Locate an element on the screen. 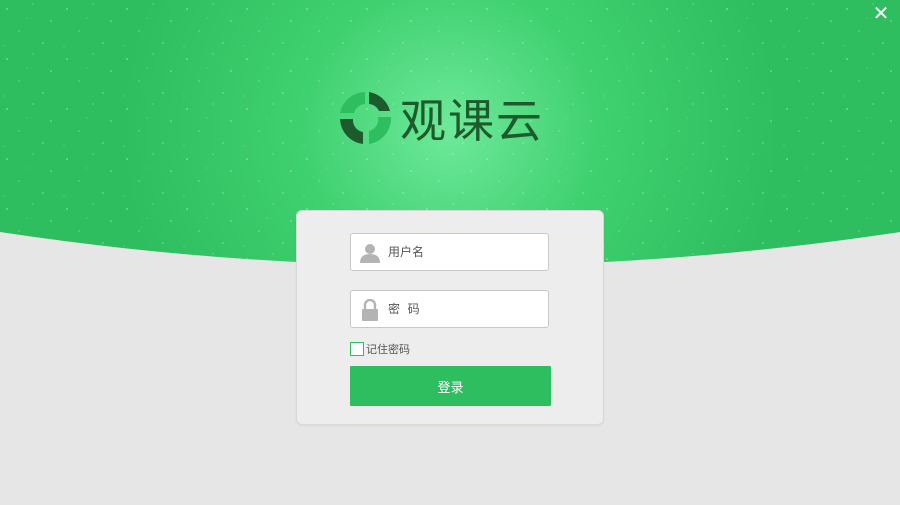 The width and height of the screenshot is (900, 505). login-panel: 记住密码 登录 is located at coordinates (450, 317).